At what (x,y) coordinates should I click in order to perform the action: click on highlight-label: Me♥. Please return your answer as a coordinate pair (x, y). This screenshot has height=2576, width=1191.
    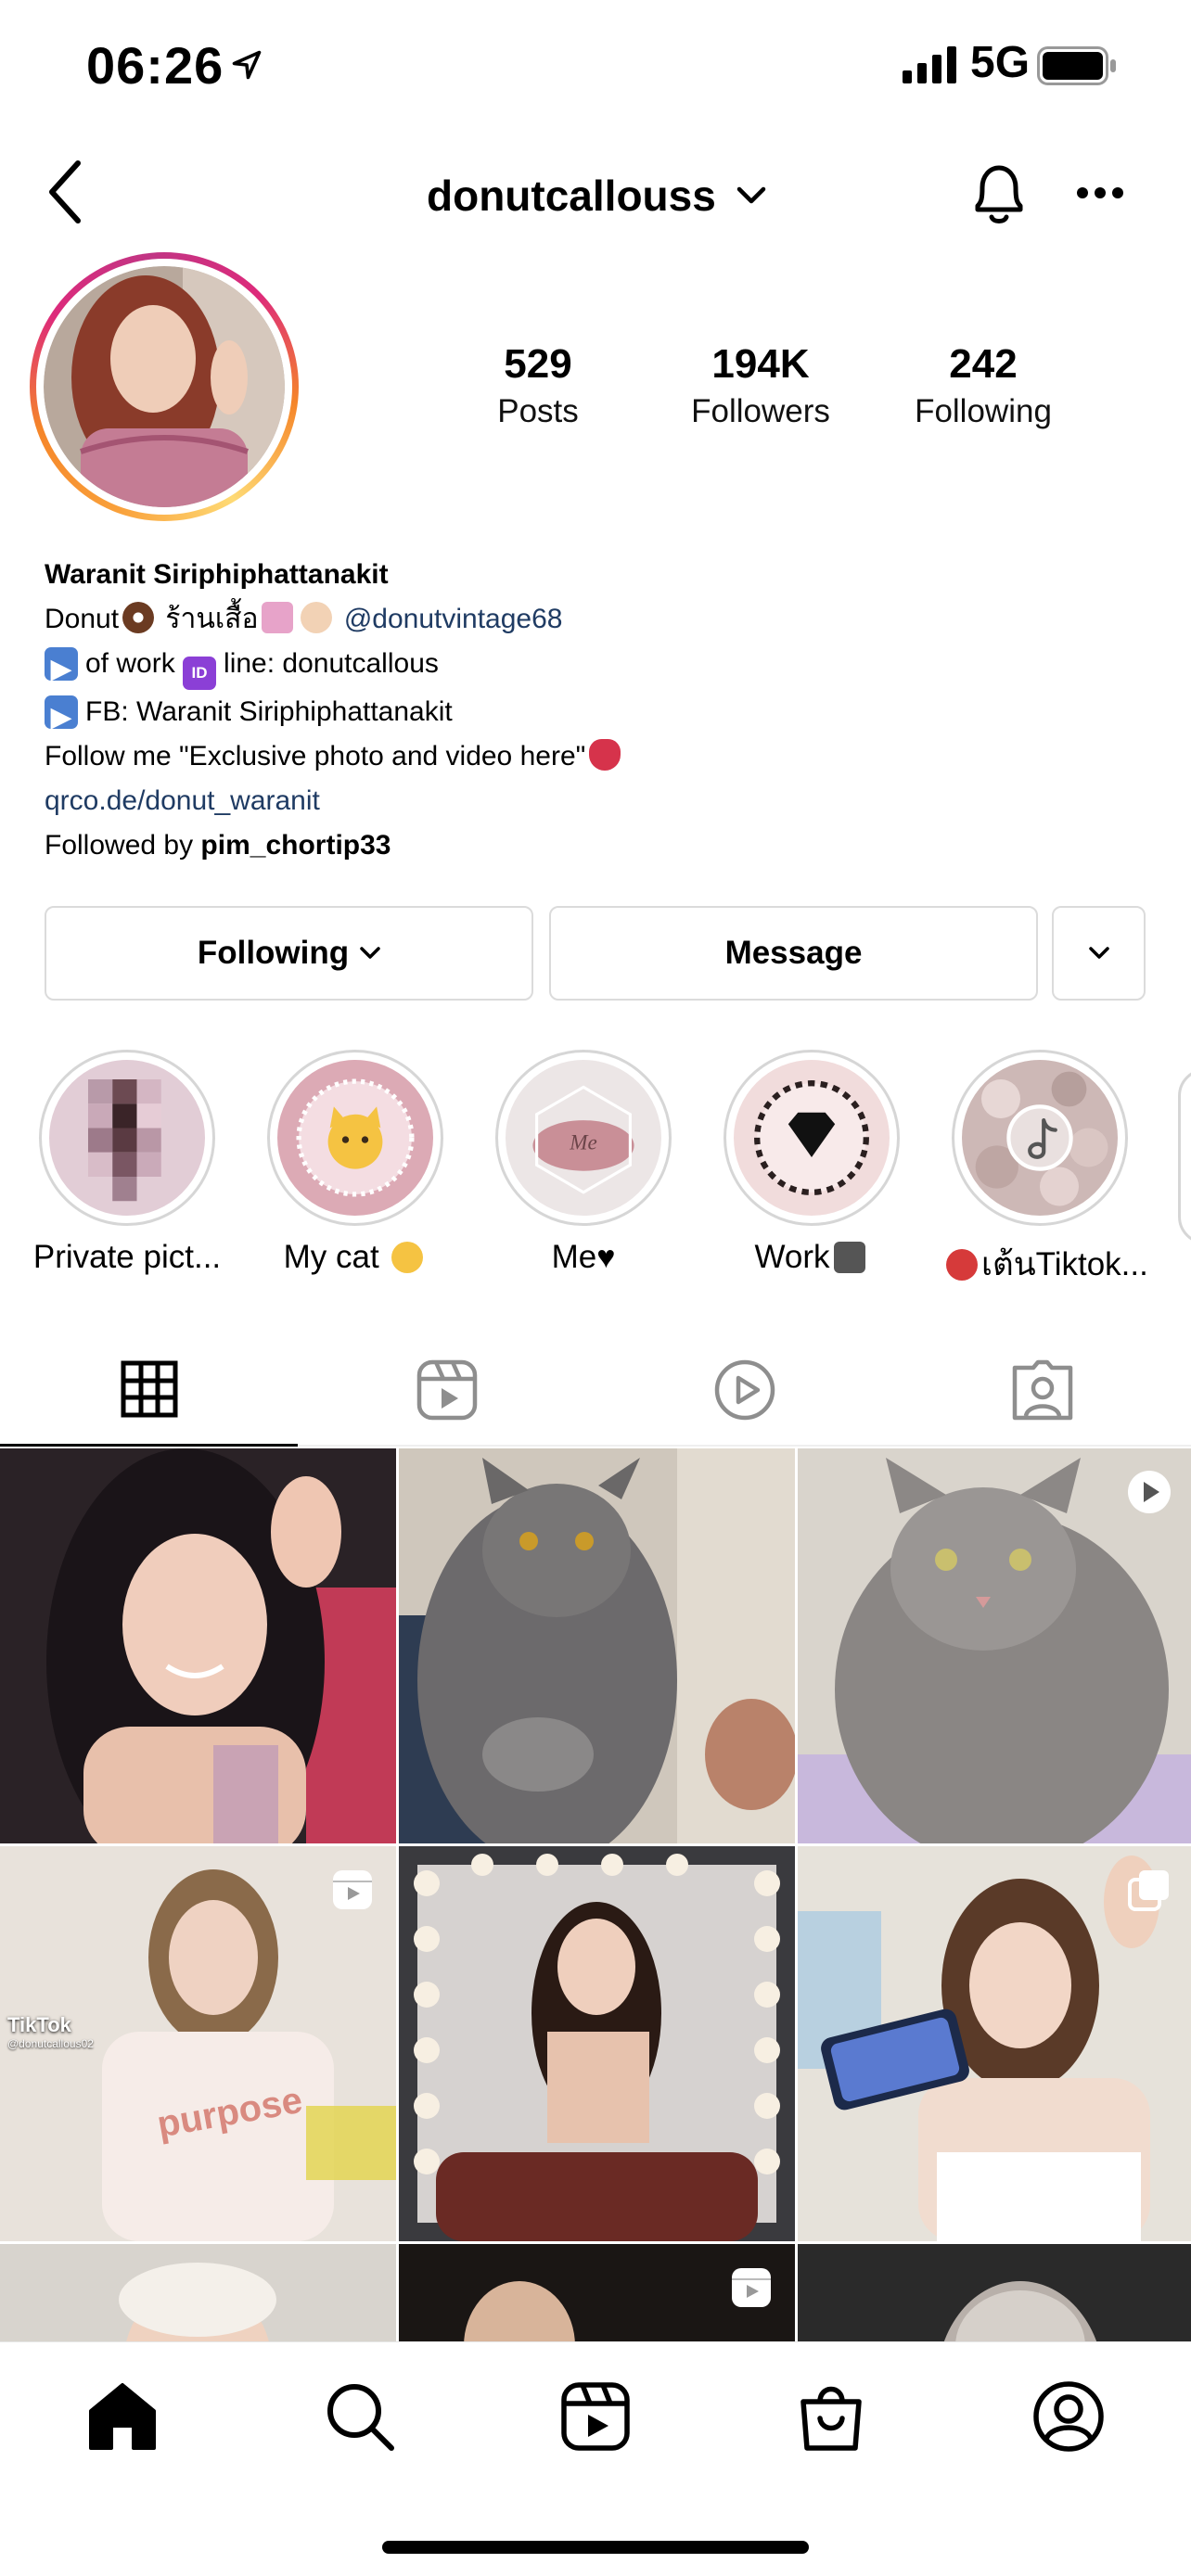
    Looking at the image, I should click on (584, 1257).